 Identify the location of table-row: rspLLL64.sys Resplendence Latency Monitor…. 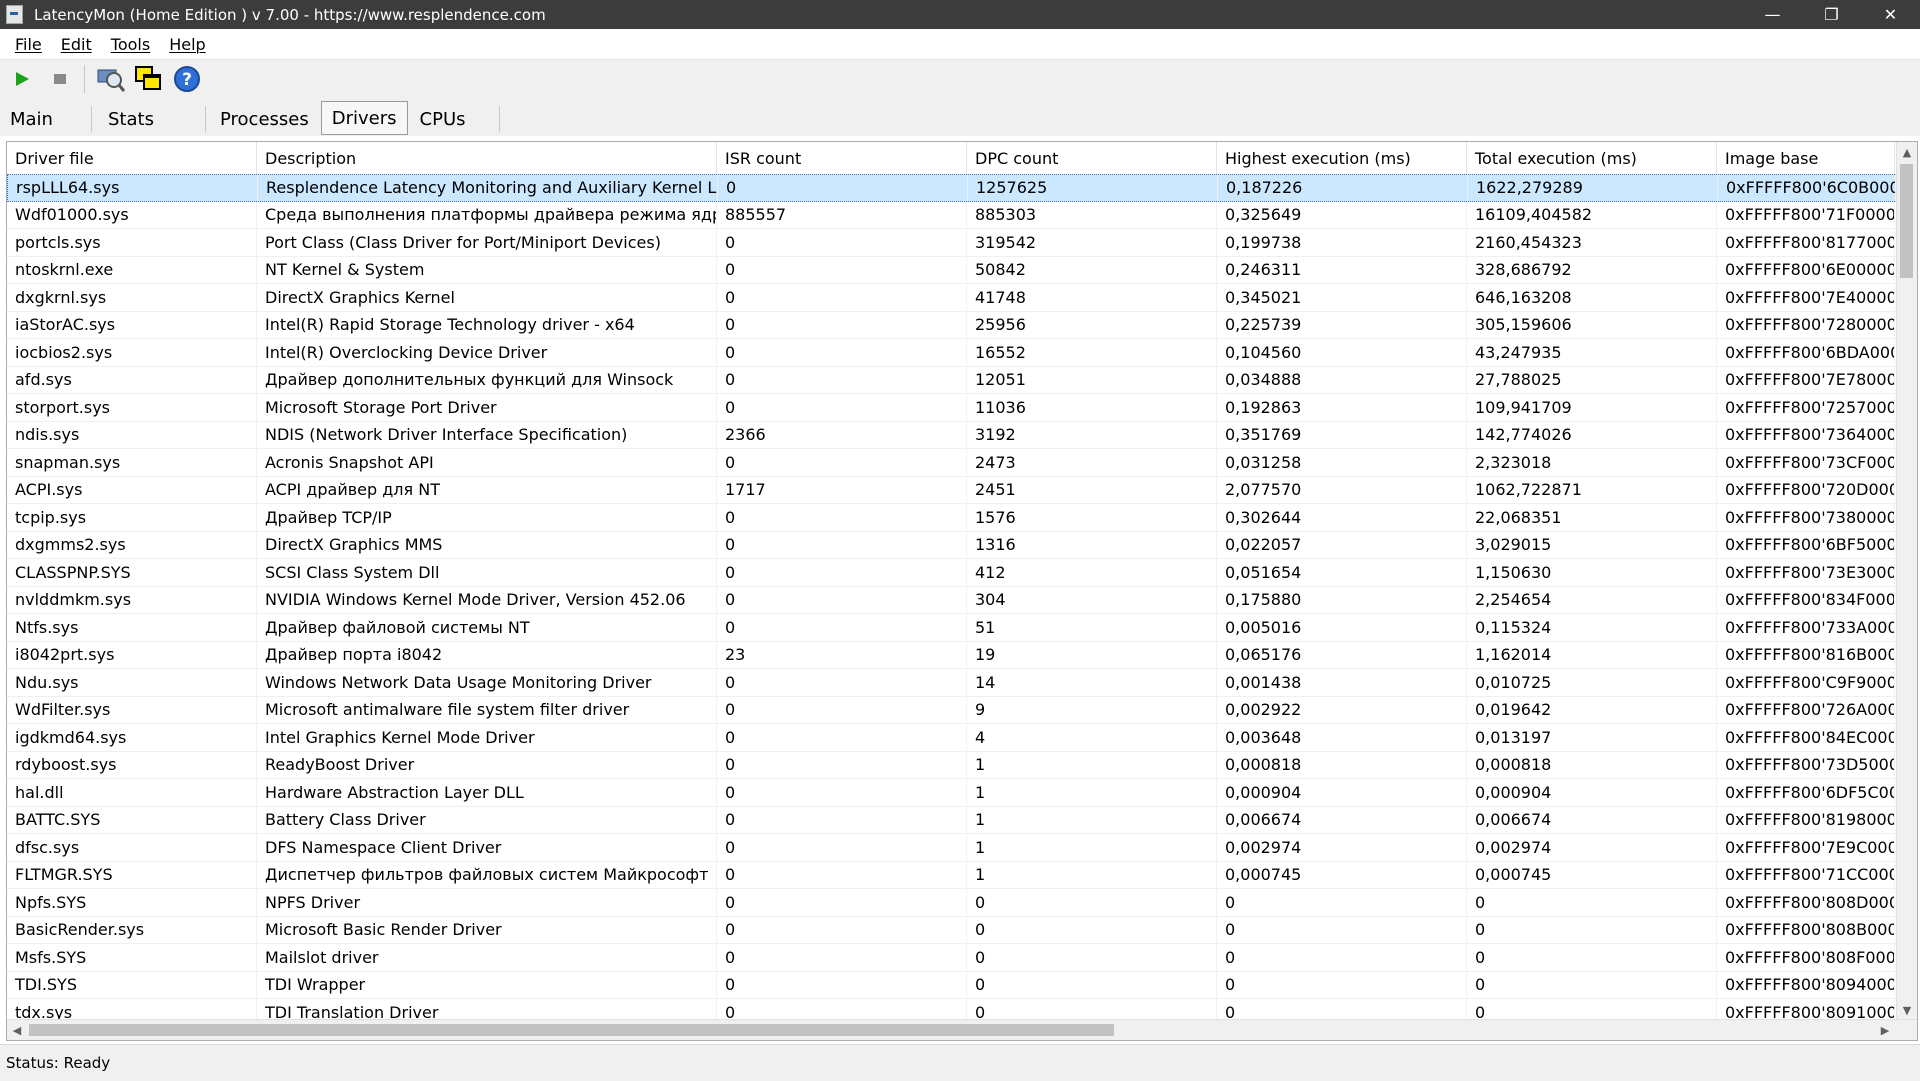
(952, 188).